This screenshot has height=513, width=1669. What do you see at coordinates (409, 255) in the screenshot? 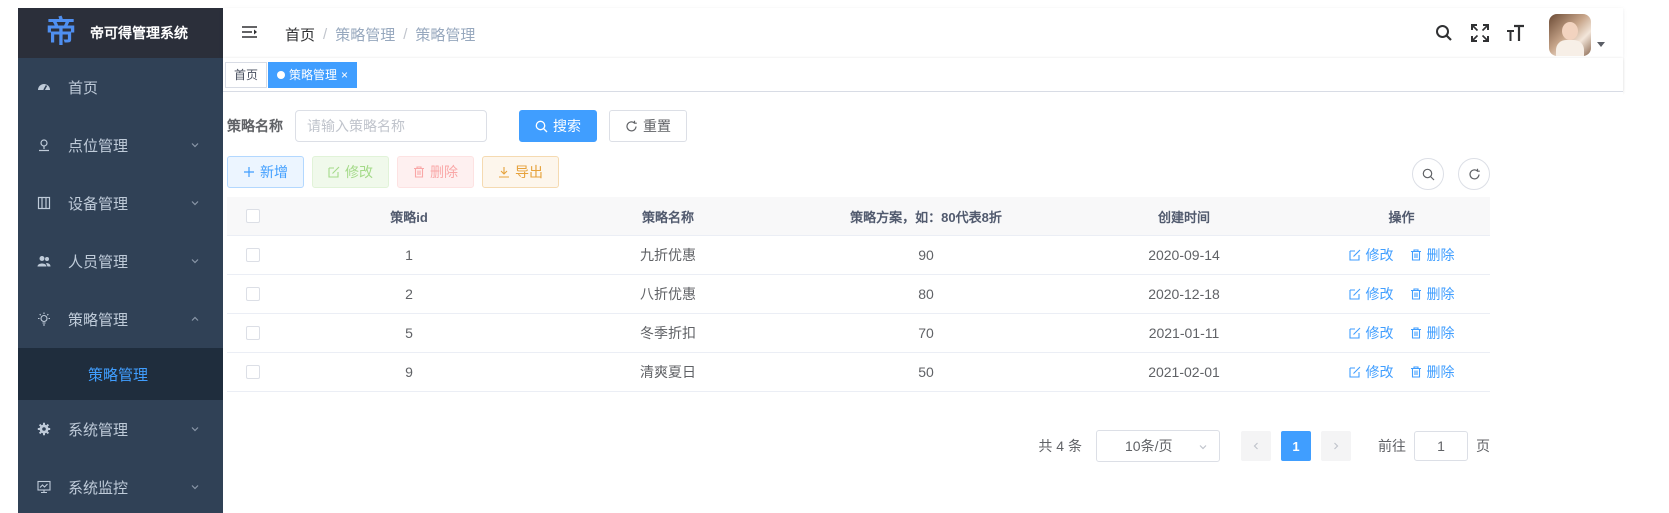
I see `cell-id: 1` at bounding box center [409, 255].